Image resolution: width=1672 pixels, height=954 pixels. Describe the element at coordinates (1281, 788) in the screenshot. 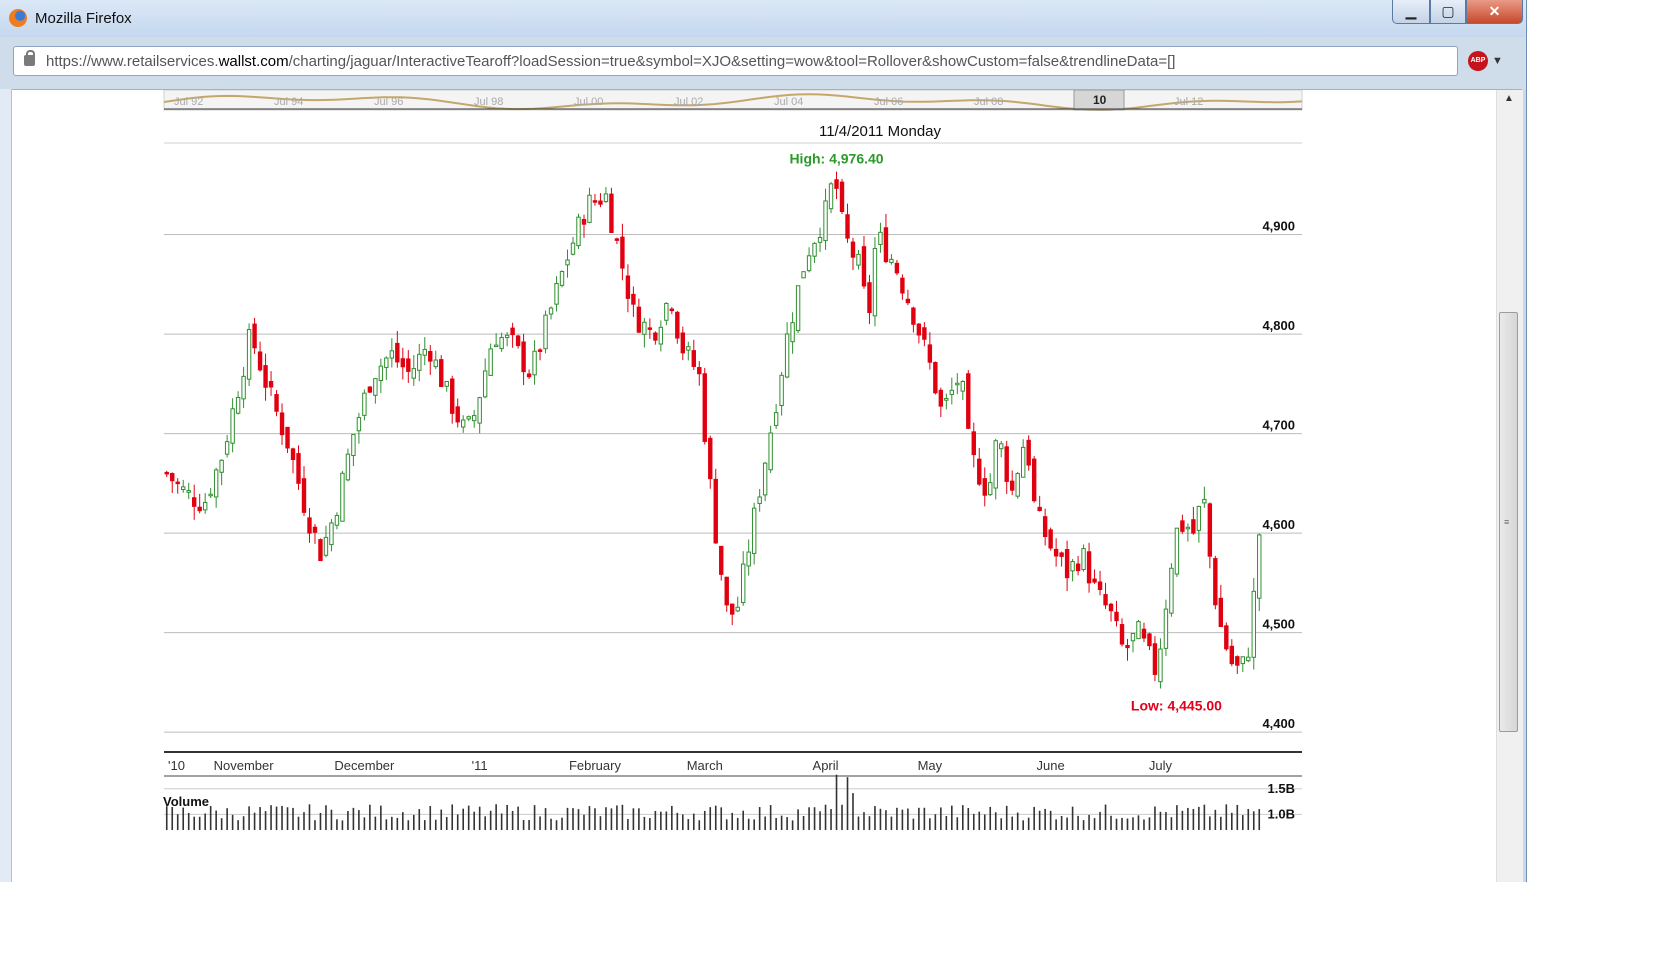

I see `volume-tick-label: 1.5B` at that location.